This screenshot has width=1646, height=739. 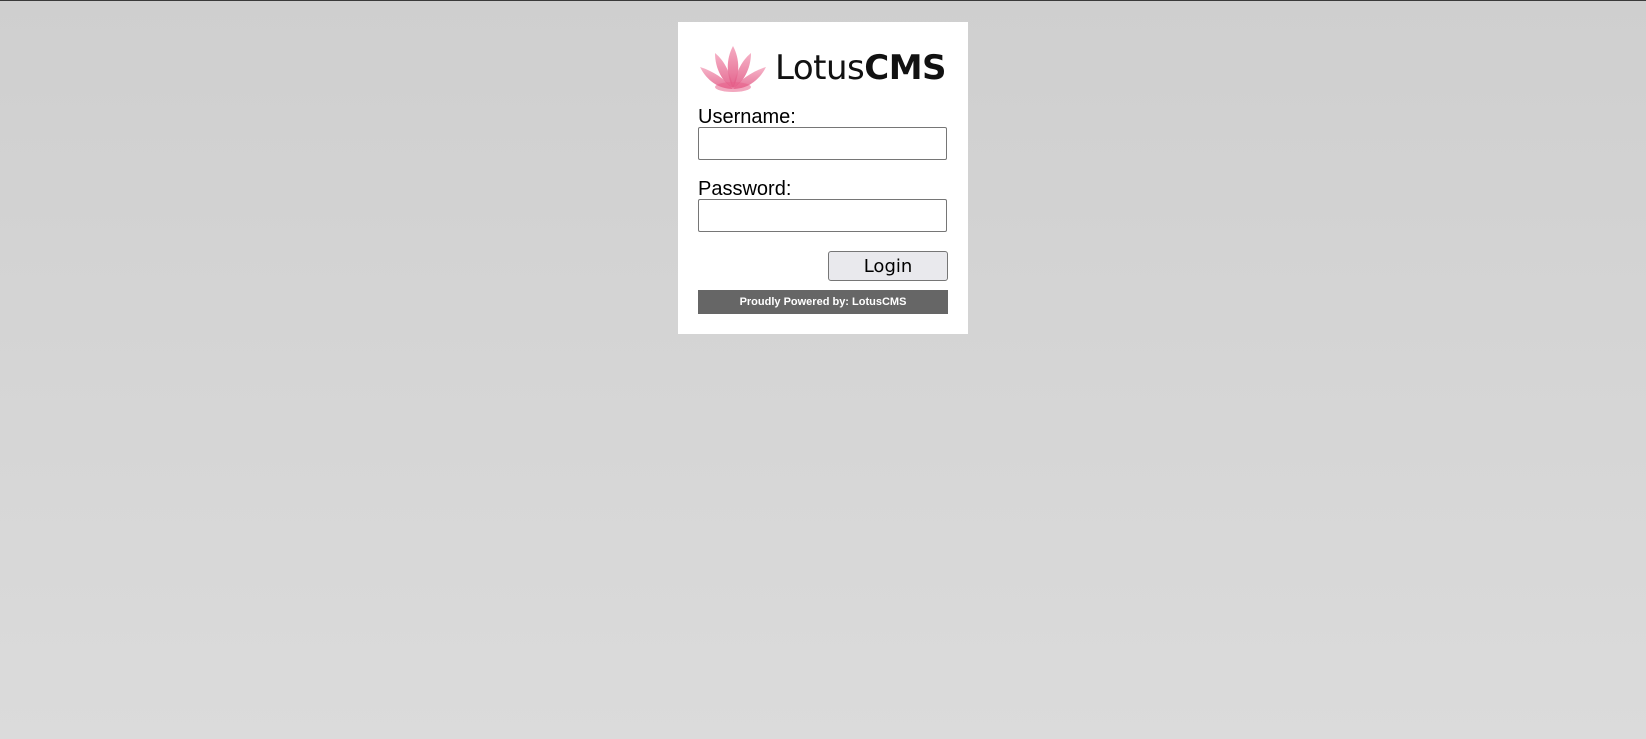 I want to click on logo-text-light: Lotus, so click(x=820, y=68).